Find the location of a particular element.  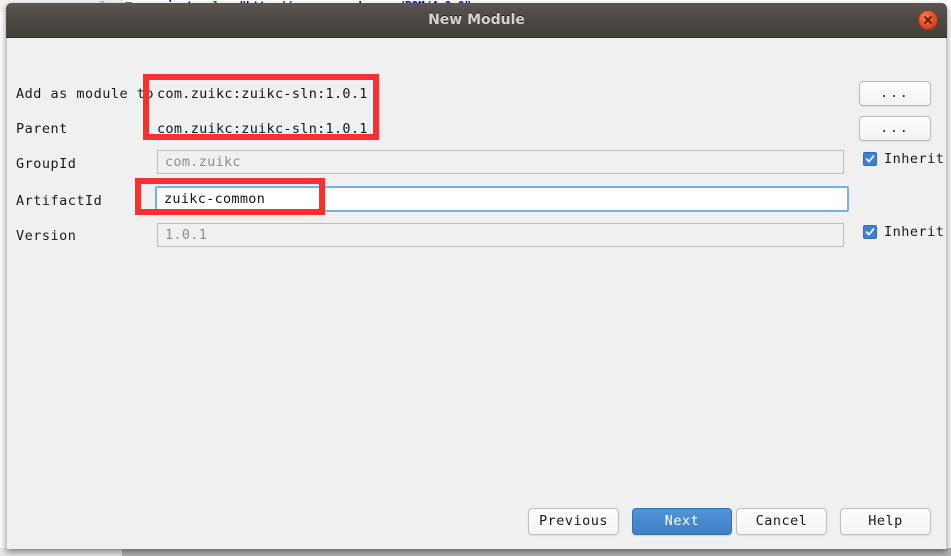

dialog-title-bar: New Module is located at coordinates (476, 20).